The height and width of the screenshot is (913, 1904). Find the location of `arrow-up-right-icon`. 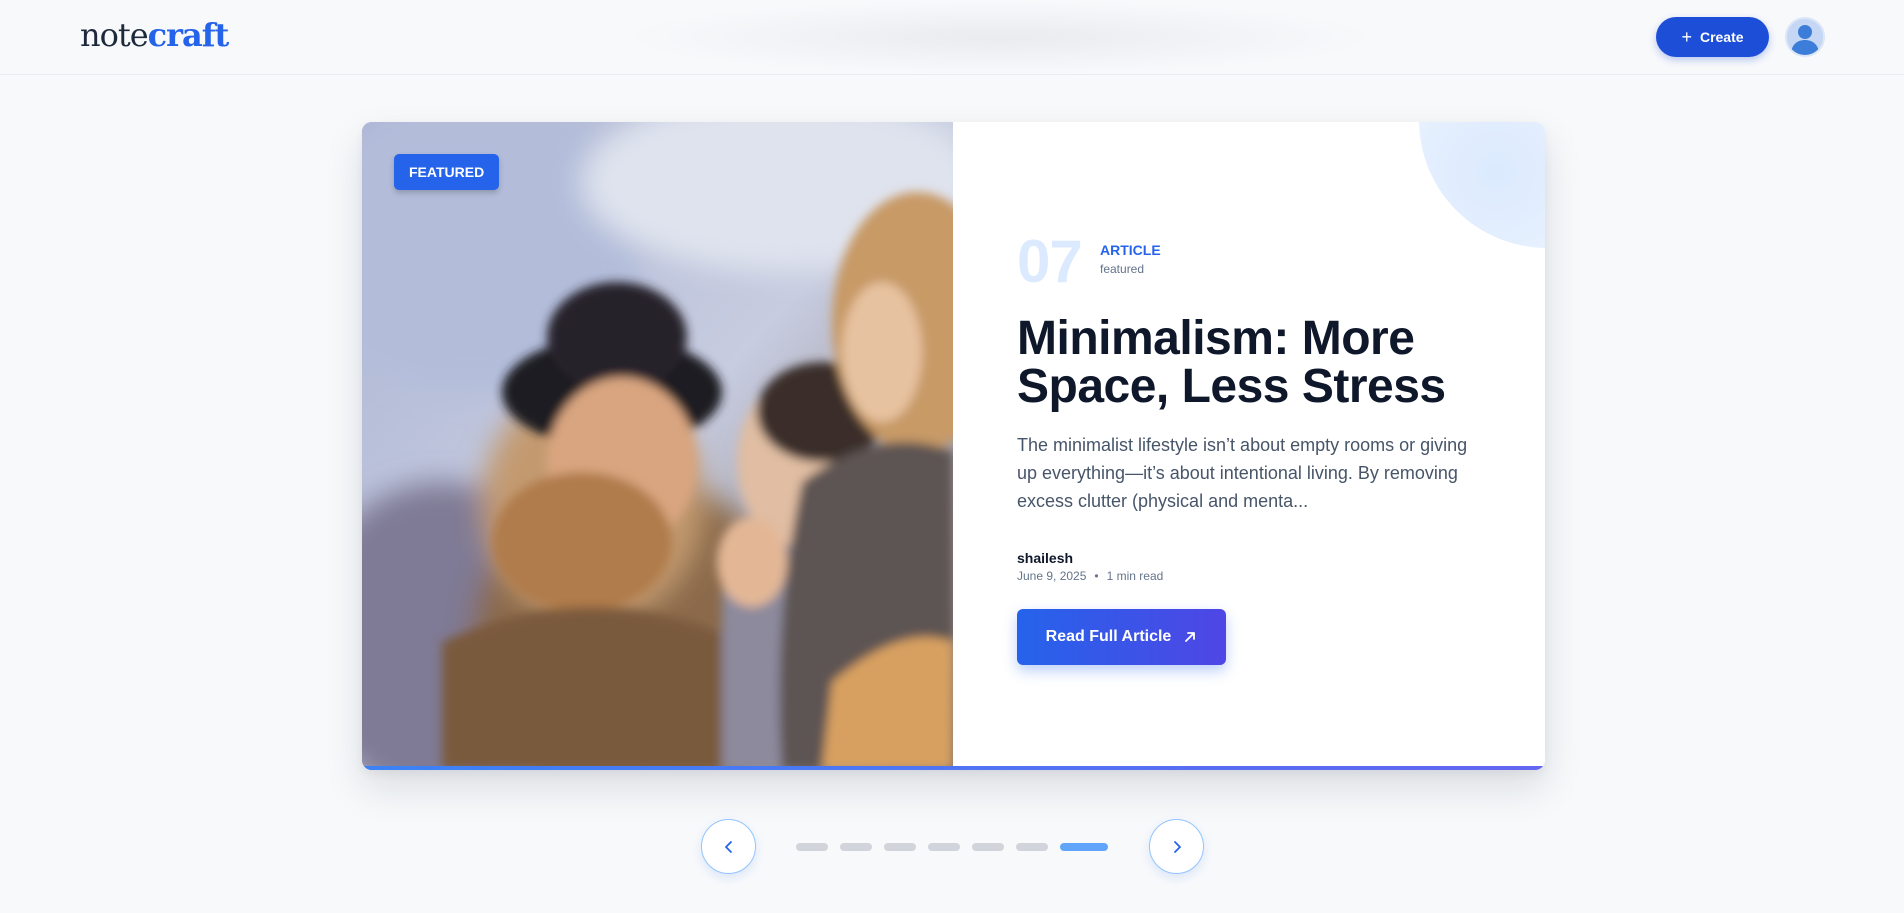

arrow-up-right-icon is located at coordinates (1190, 637).